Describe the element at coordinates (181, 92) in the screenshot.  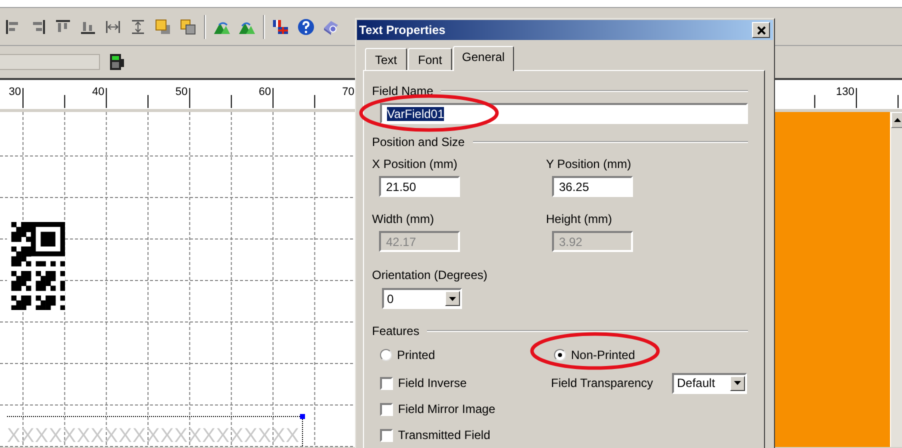
I see `ruler-label: 50` at that location.